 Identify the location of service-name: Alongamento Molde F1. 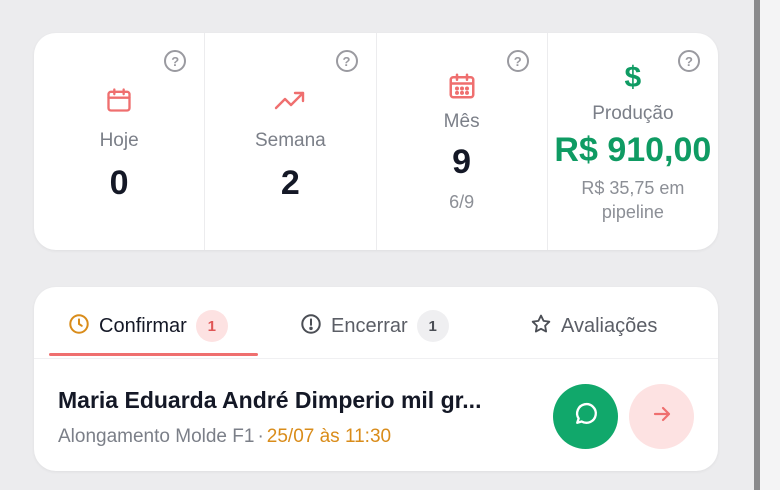
(156, 436).